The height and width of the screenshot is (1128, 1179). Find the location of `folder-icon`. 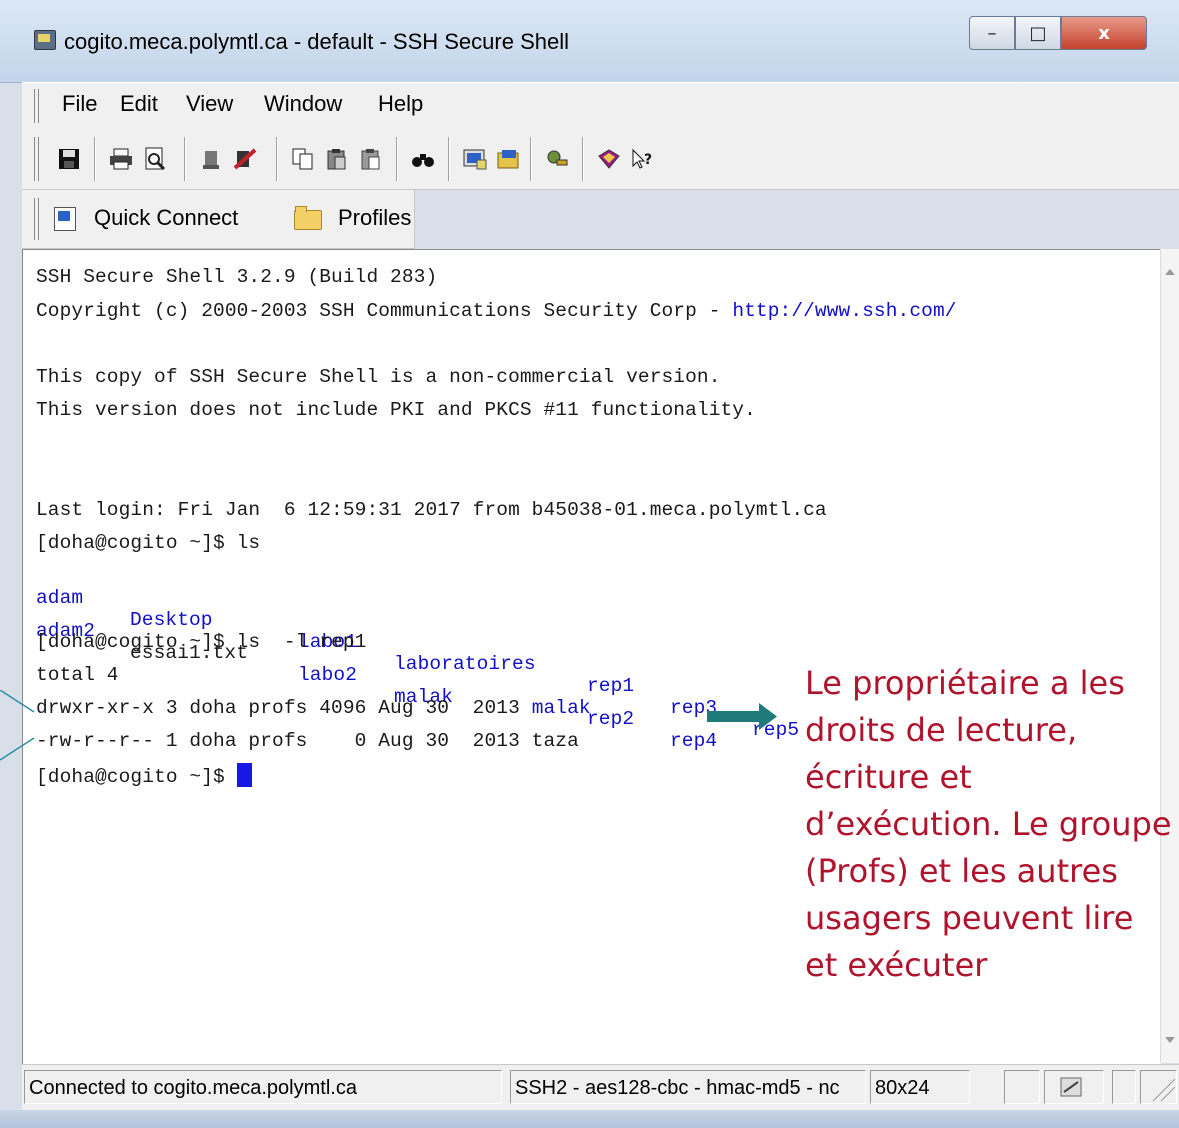

folder-icon is located at coordinates (308, 218).